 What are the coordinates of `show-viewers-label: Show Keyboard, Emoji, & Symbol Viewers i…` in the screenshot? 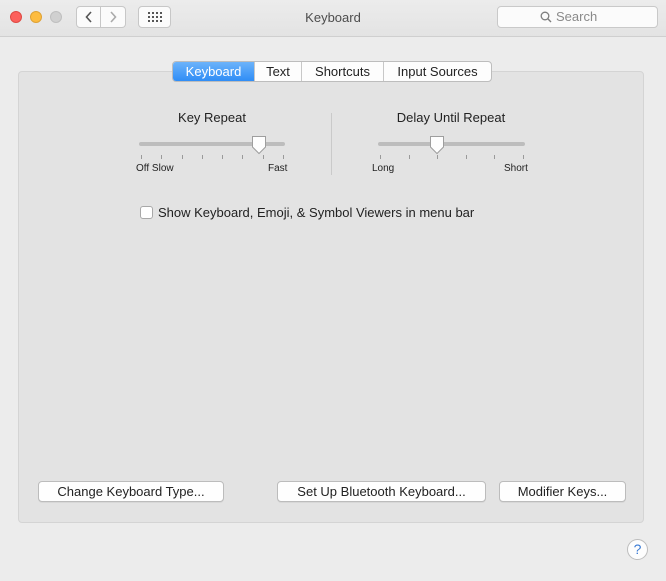 It's located at (316, 212).